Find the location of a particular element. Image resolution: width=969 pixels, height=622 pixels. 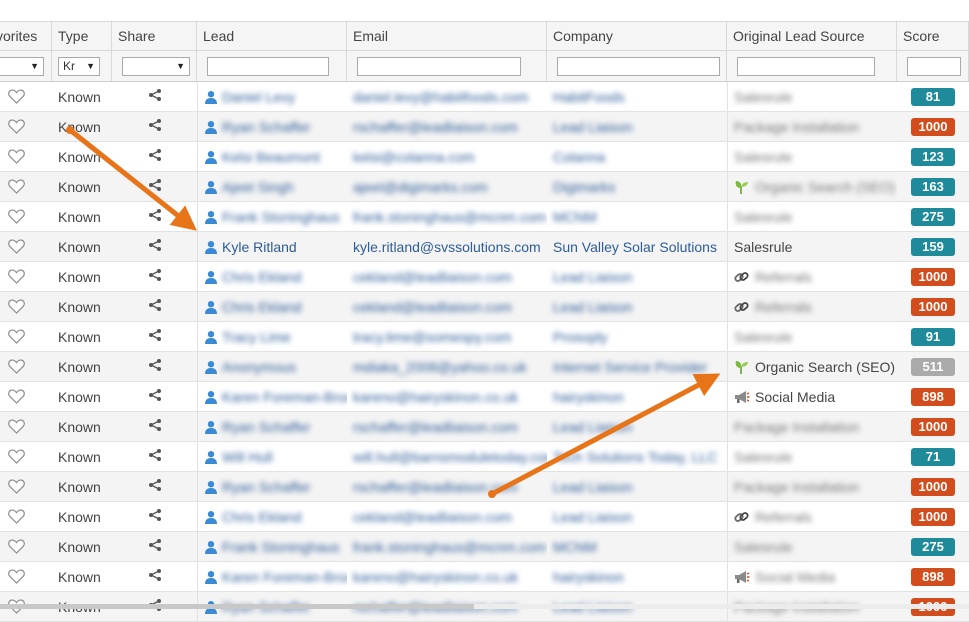

email-link: kelsi@colanna.com is located at coordinates (414, 157).